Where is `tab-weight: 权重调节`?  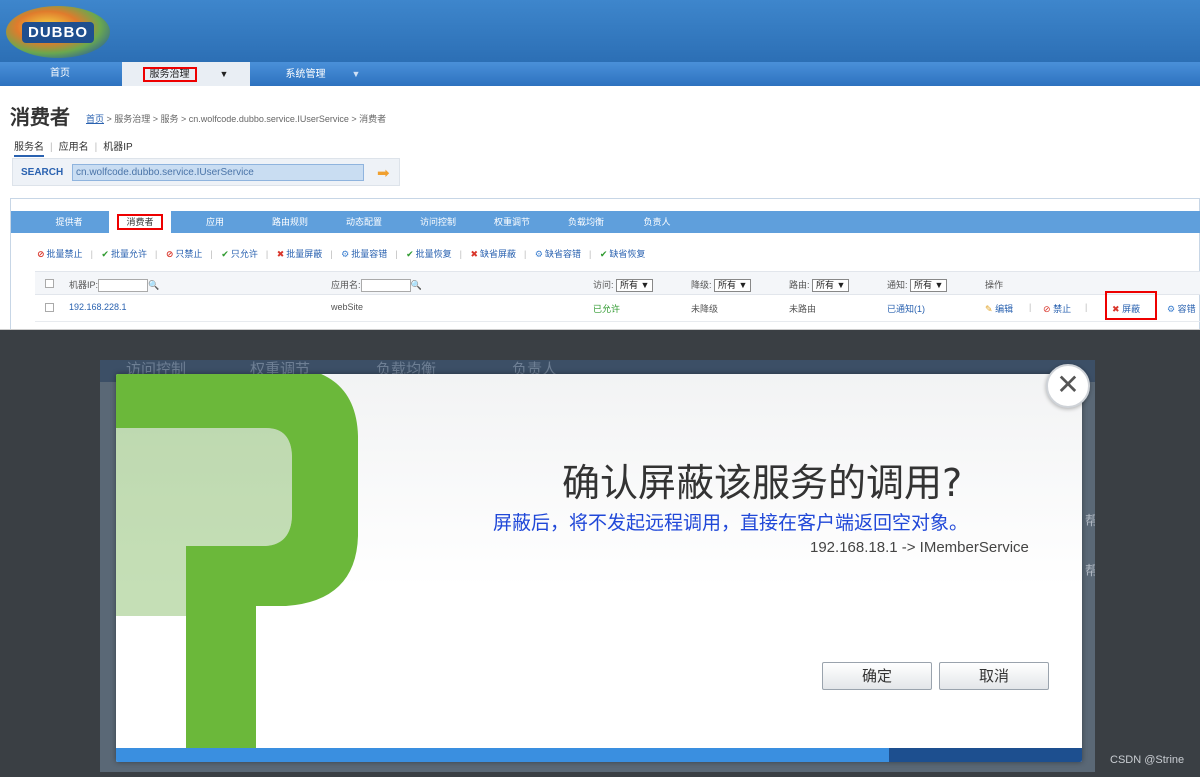
tab-weight: 权重调节 is located at coordinates (512, 222).